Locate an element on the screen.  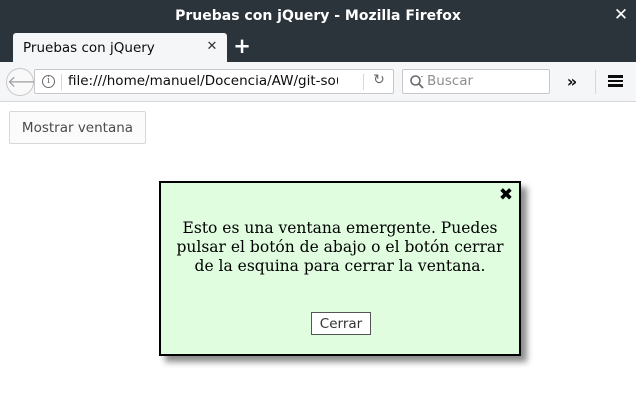
tab-label: Pruebas con jQuery is located at coordinates (89, 47).